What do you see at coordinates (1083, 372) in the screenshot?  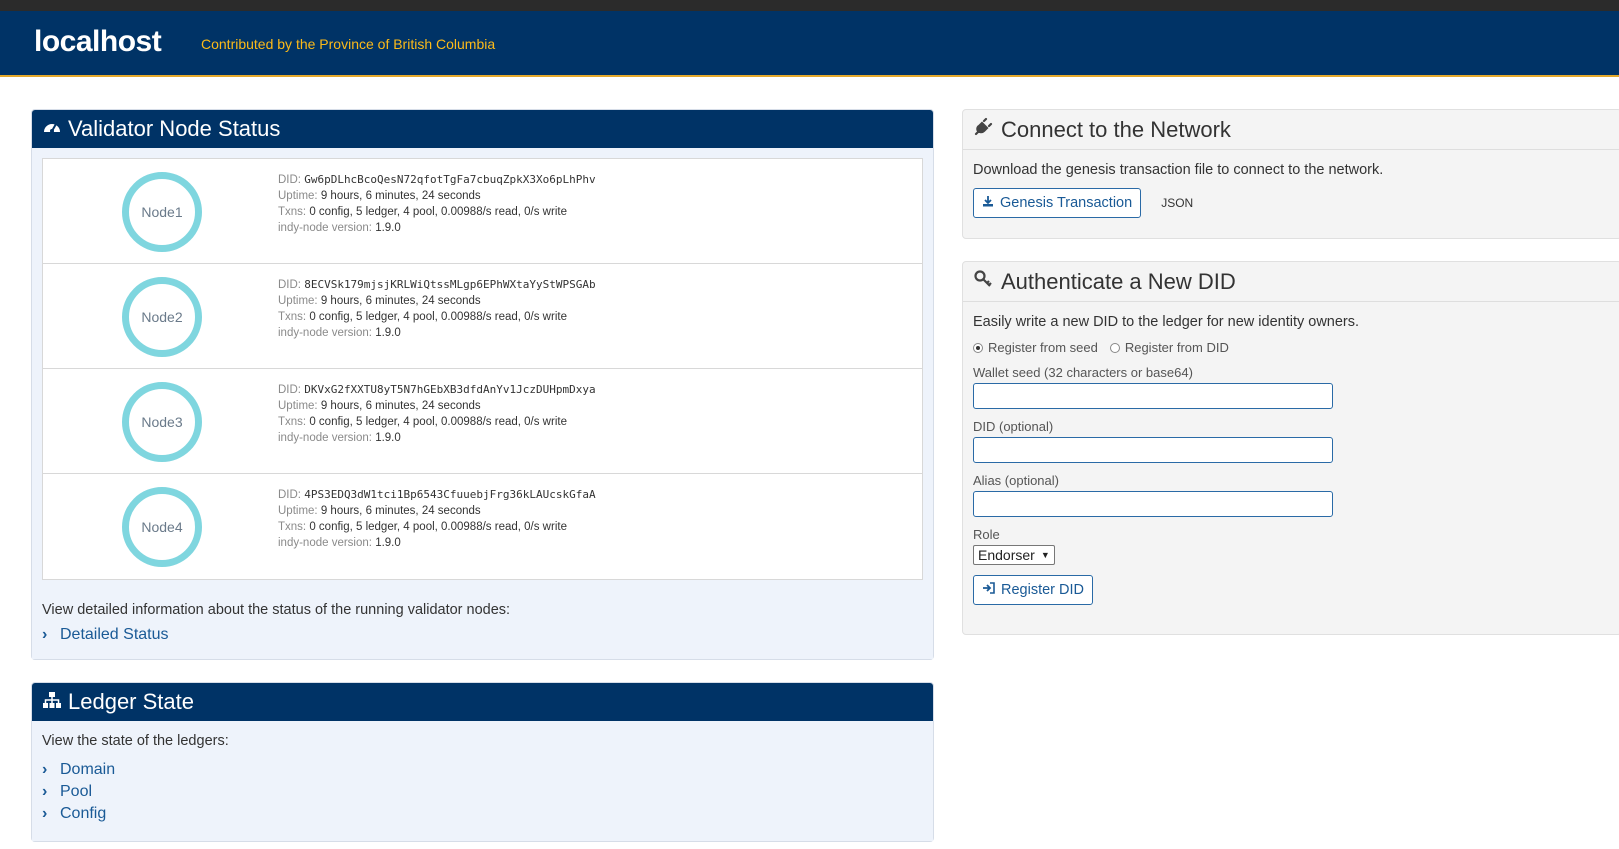 I see `wallet-seed-label: Wallet seed (32 characters or base64)` at bounding box center [1083, 372].